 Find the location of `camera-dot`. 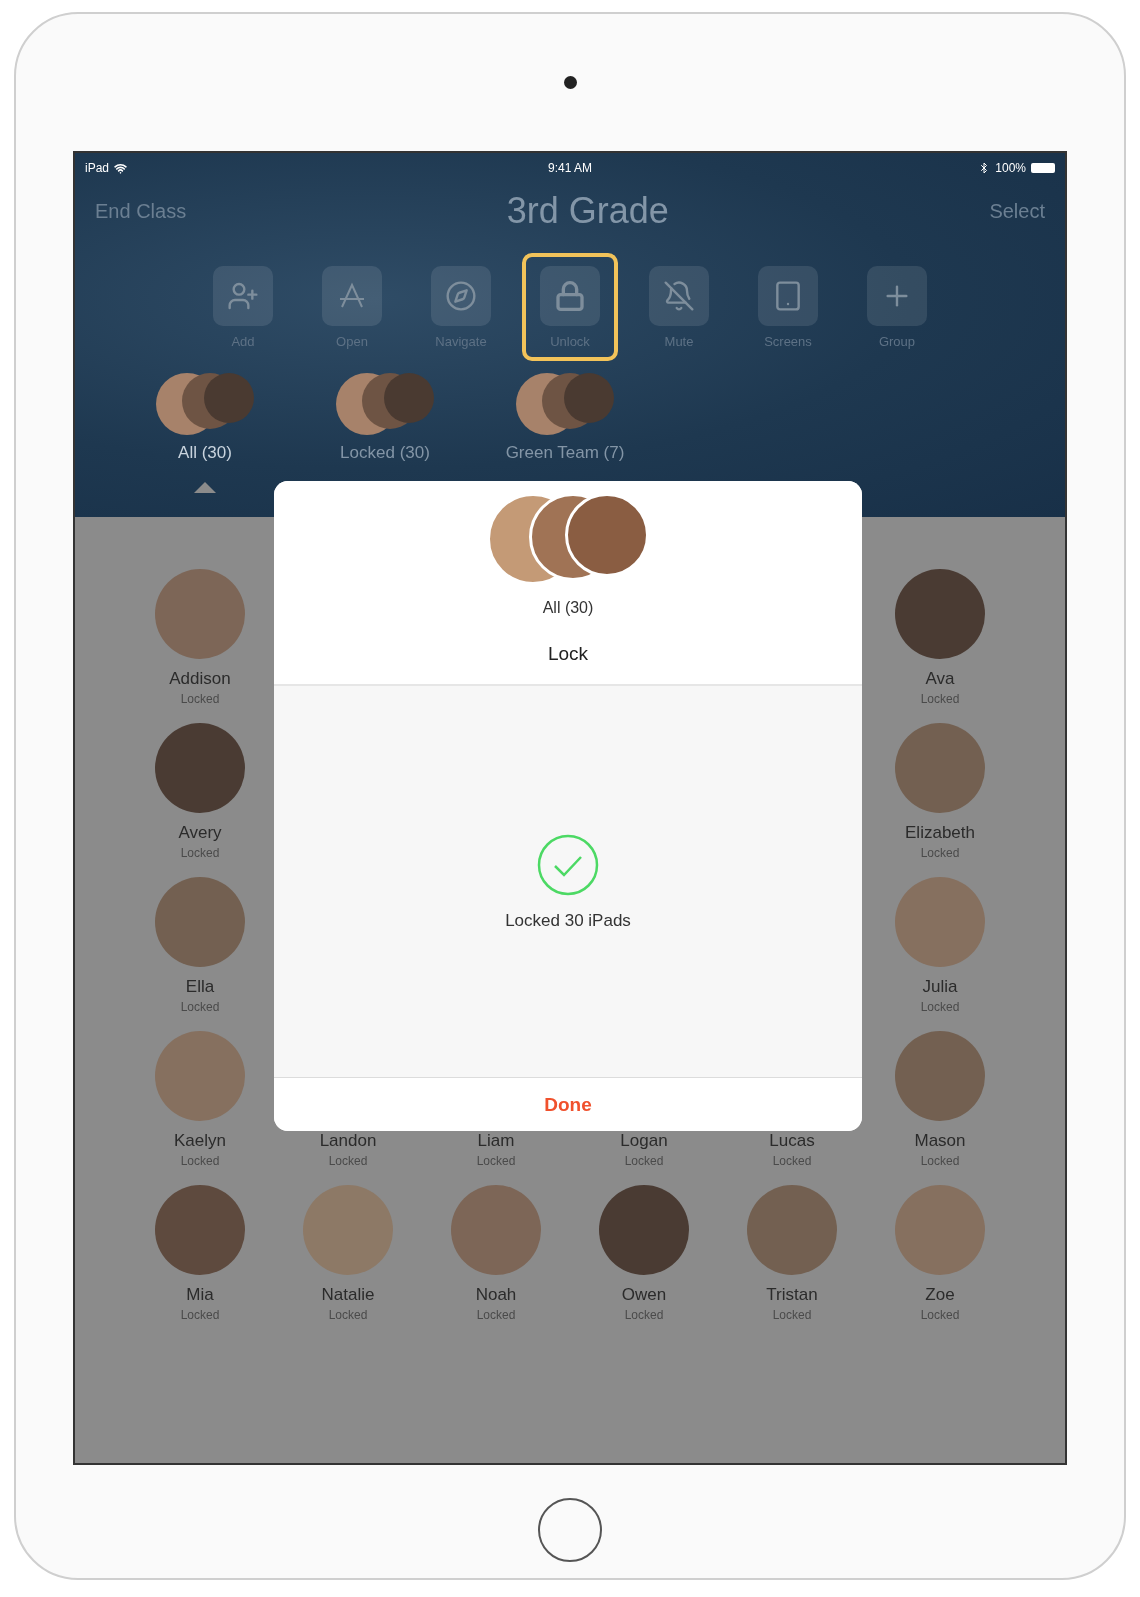

camera-dot is located at coordinates (570, 82).